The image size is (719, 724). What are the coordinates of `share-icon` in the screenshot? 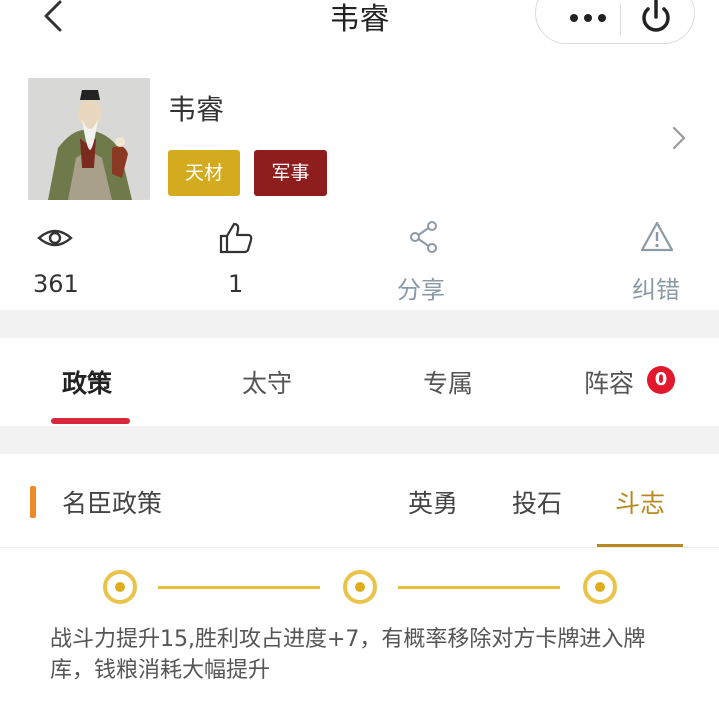 It's located at (423, 237).